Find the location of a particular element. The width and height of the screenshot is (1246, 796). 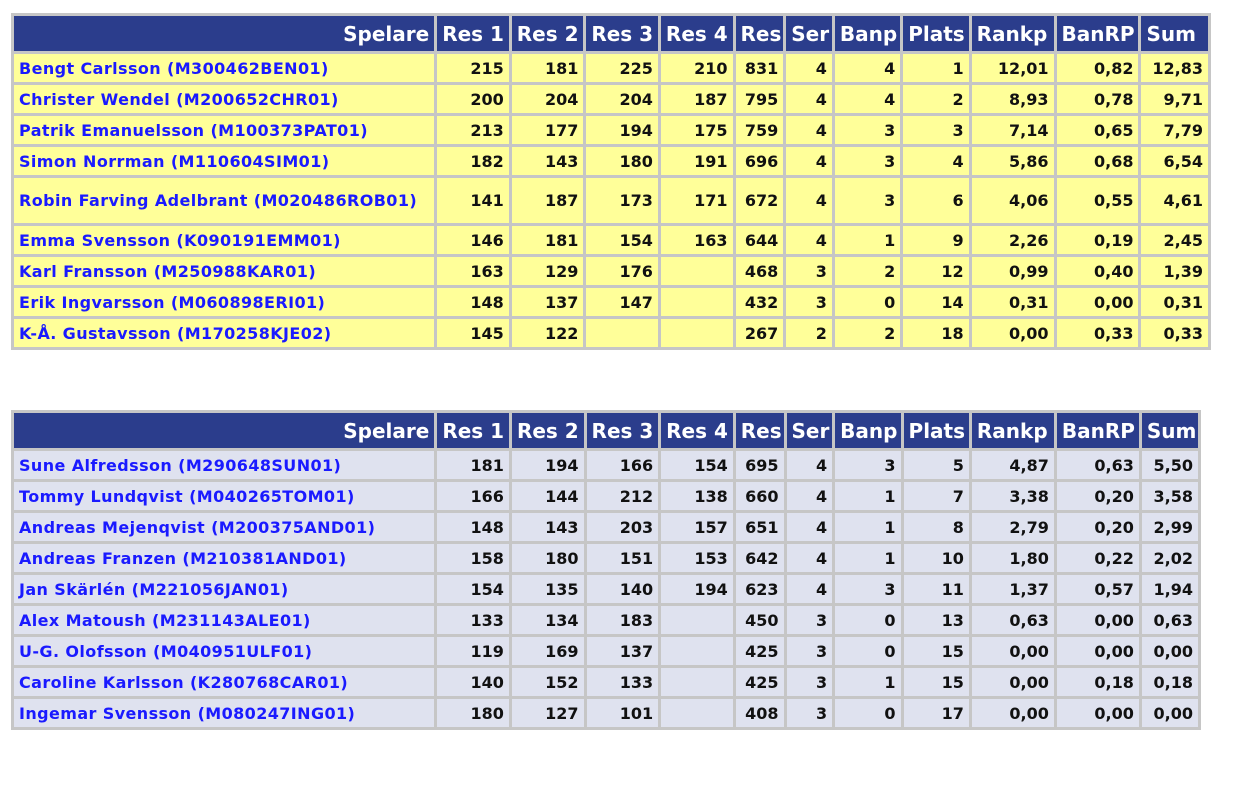

rankp-cell: 8,93 is located at coordinates (1012, 99).